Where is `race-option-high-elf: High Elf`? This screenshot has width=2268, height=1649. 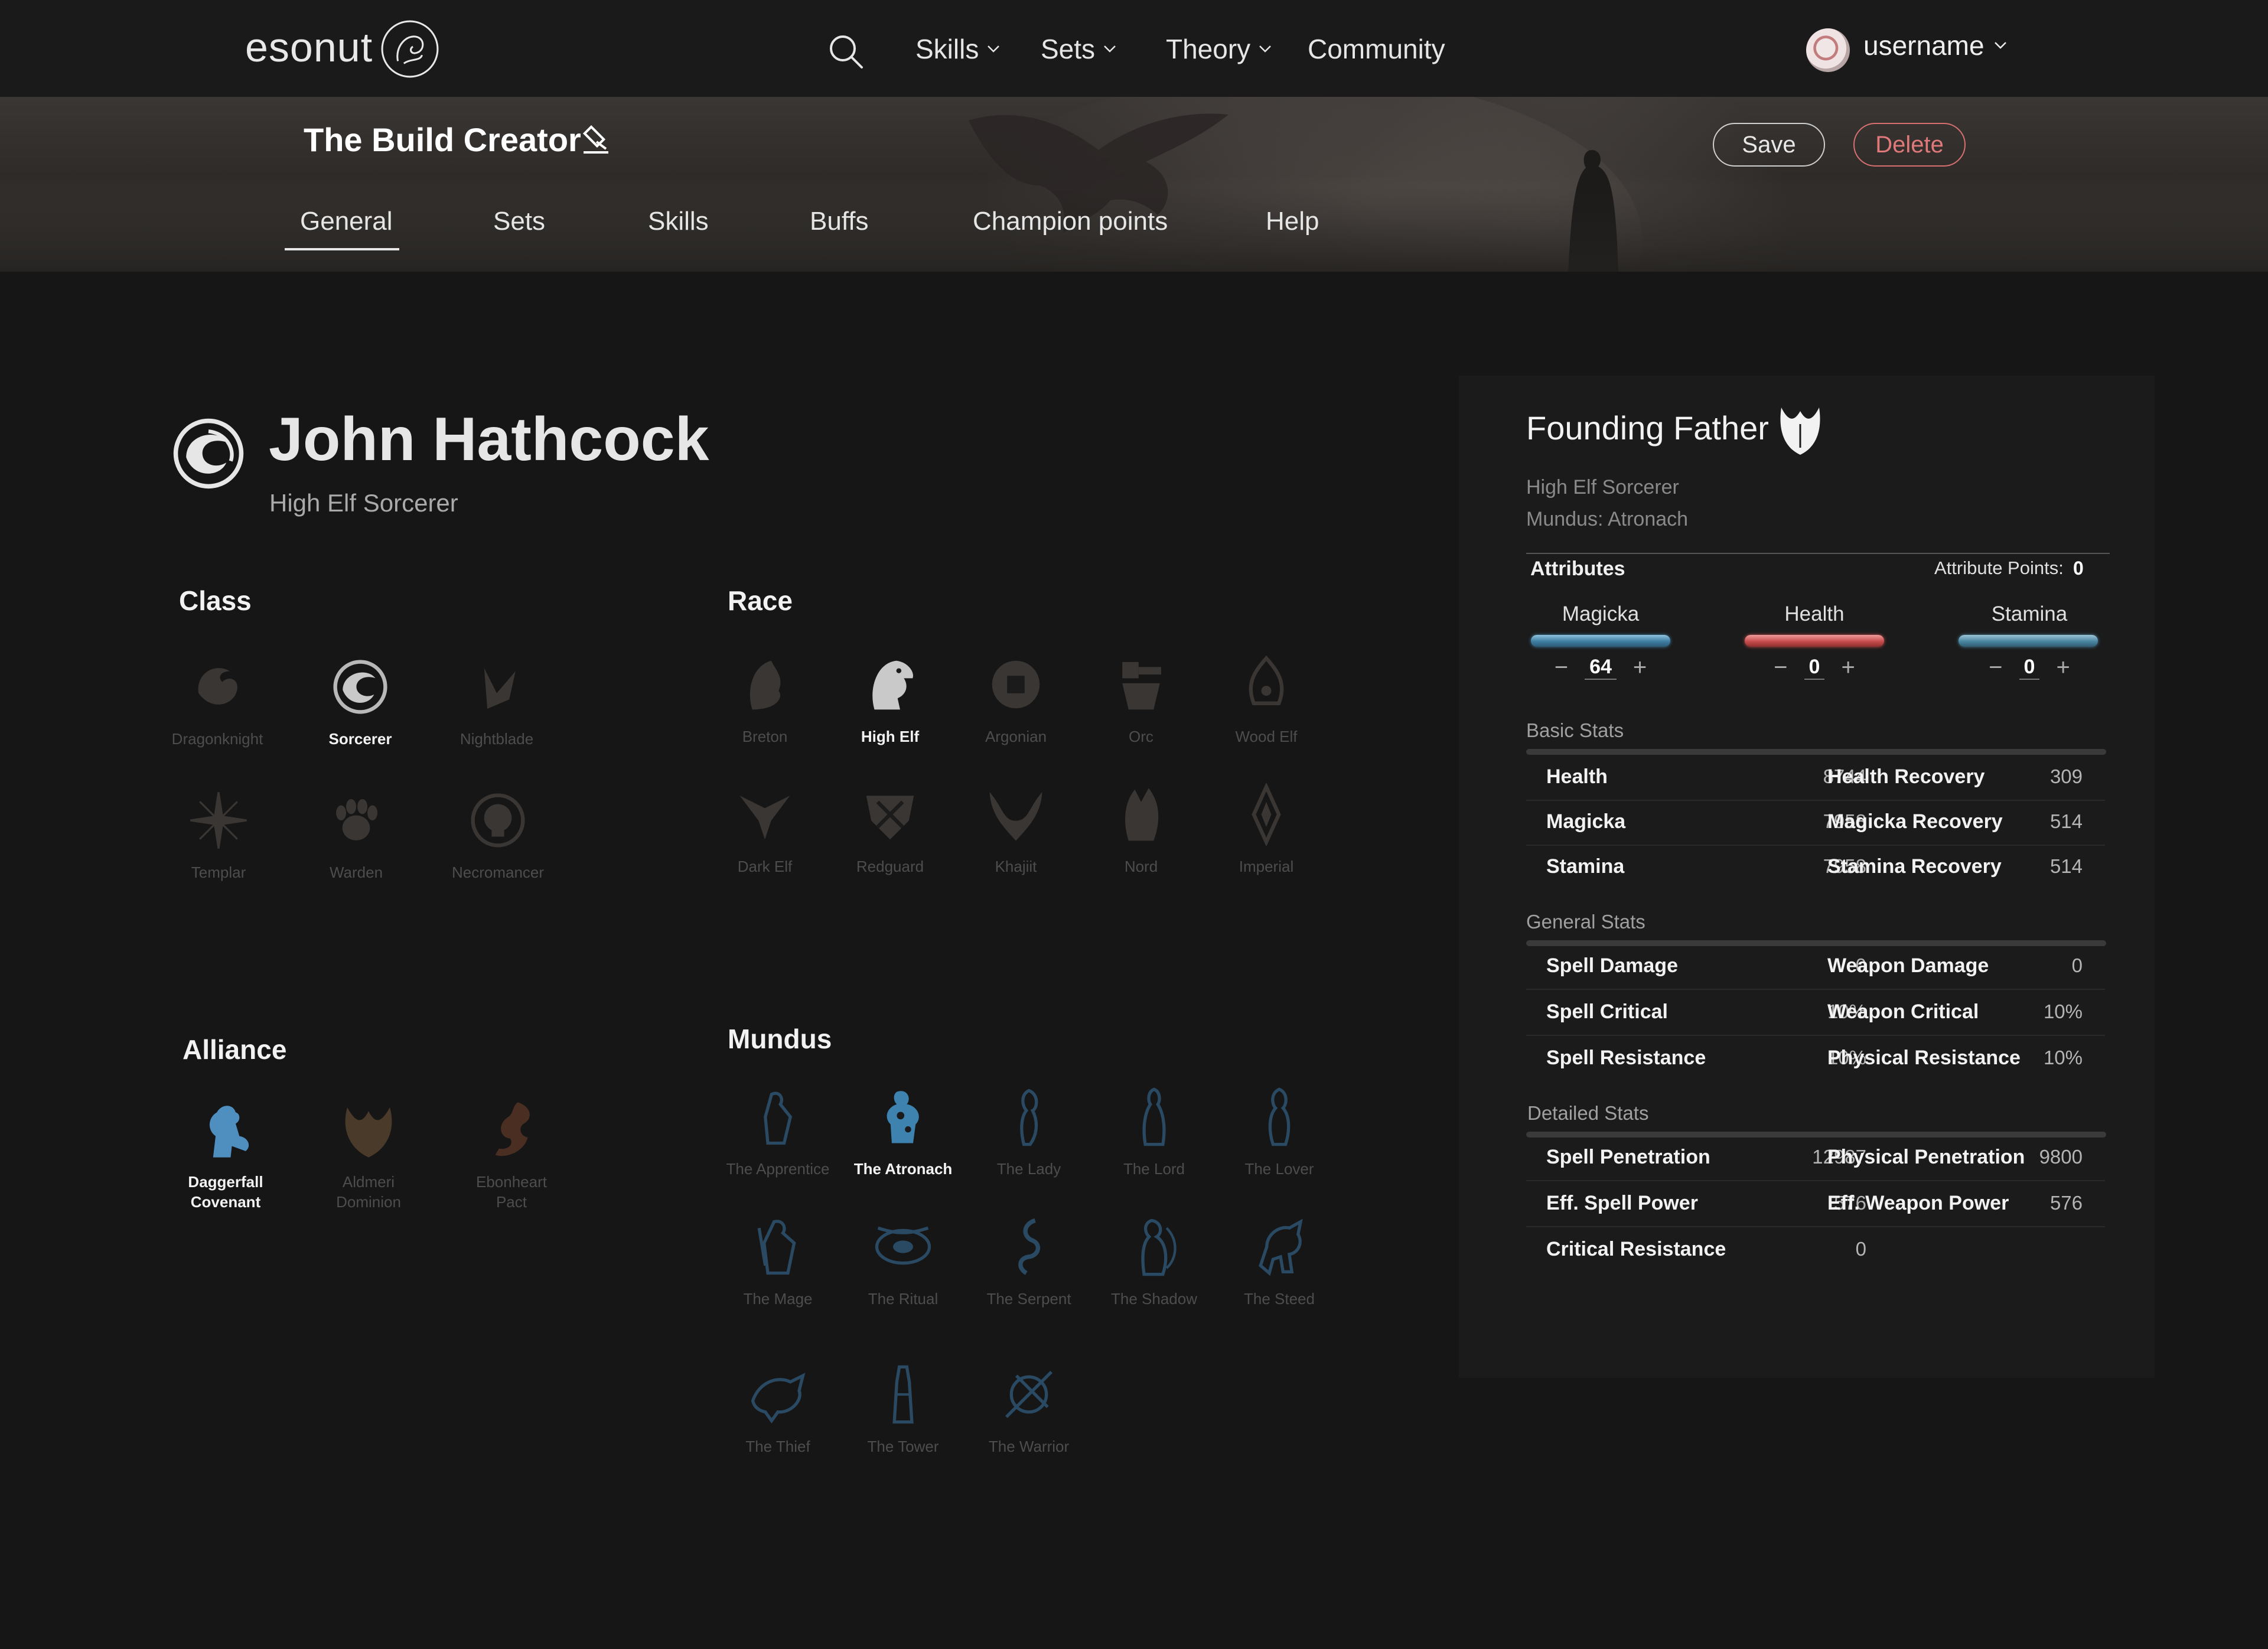 race-option-high-elf: High Elf is located at coordinates (890, 700).